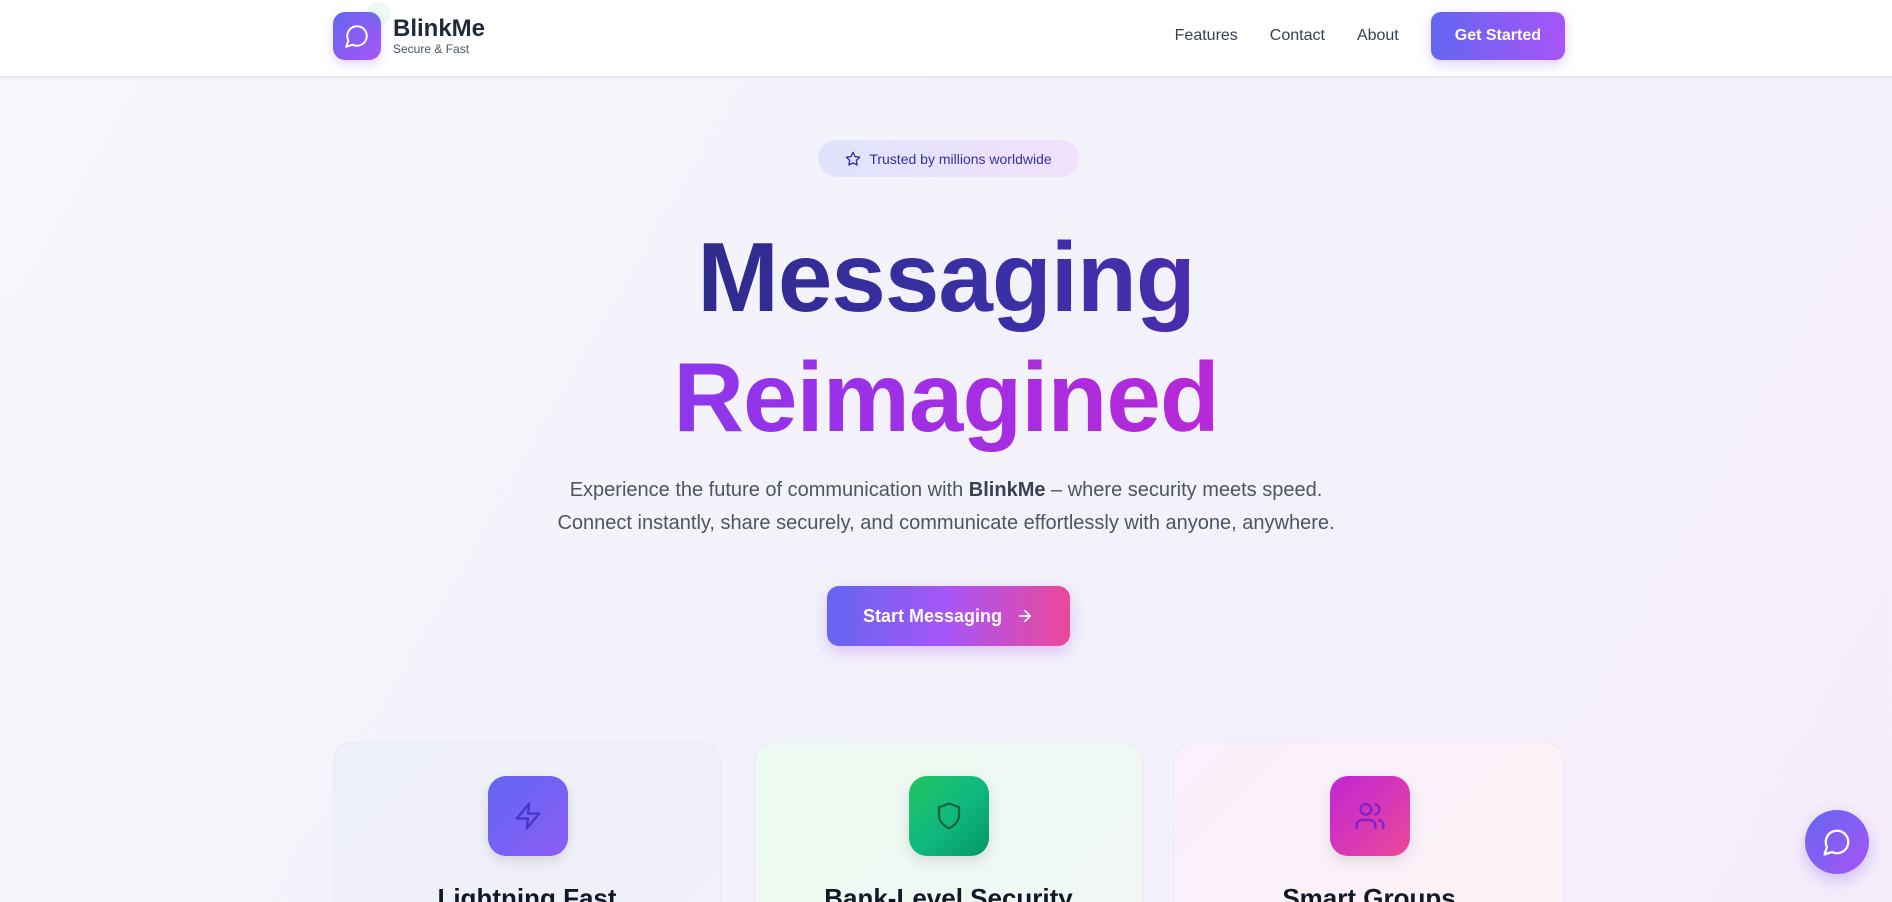 The width and height of the screenshot is (1892, 902). What do you see at coordinates (379, 14) in the screenshot?
I see `logo-decoration` at bounding box center [379, 14].